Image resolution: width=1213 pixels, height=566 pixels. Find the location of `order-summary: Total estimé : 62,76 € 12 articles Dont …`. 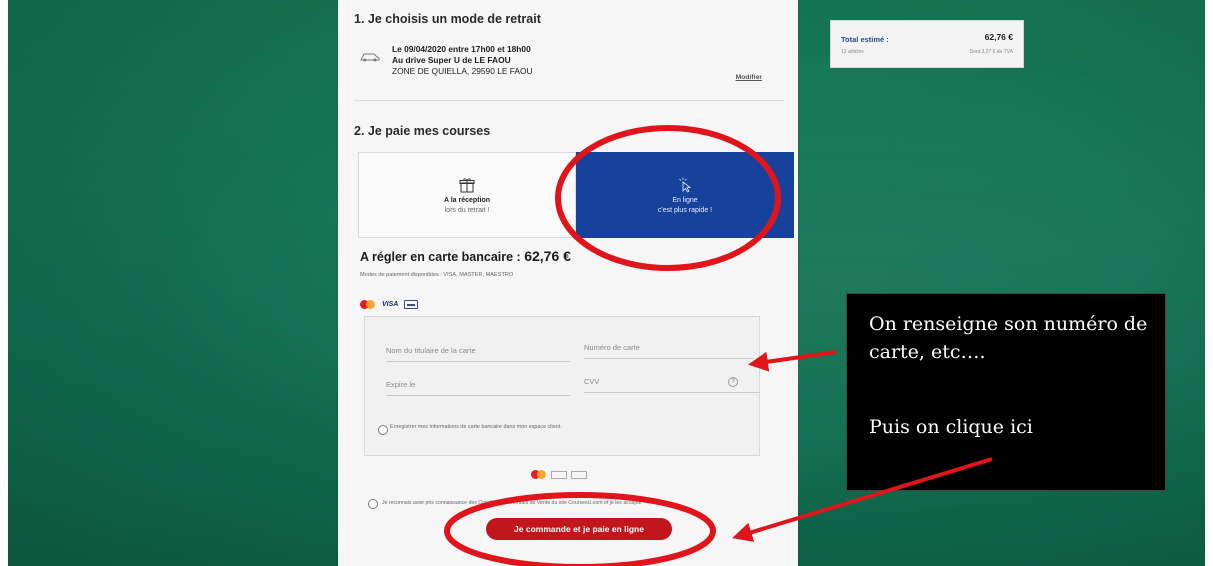

order-summary: Total estimé : 62,76 € 12 articles Dont … is located at coordinates (927, 44).